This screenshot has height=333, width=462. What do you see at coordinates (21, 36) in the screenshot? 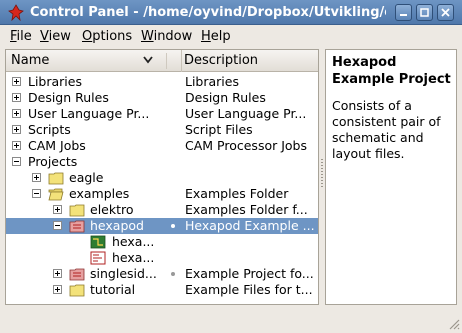
I see `menu-file: File` at bounding box center [21, 36].